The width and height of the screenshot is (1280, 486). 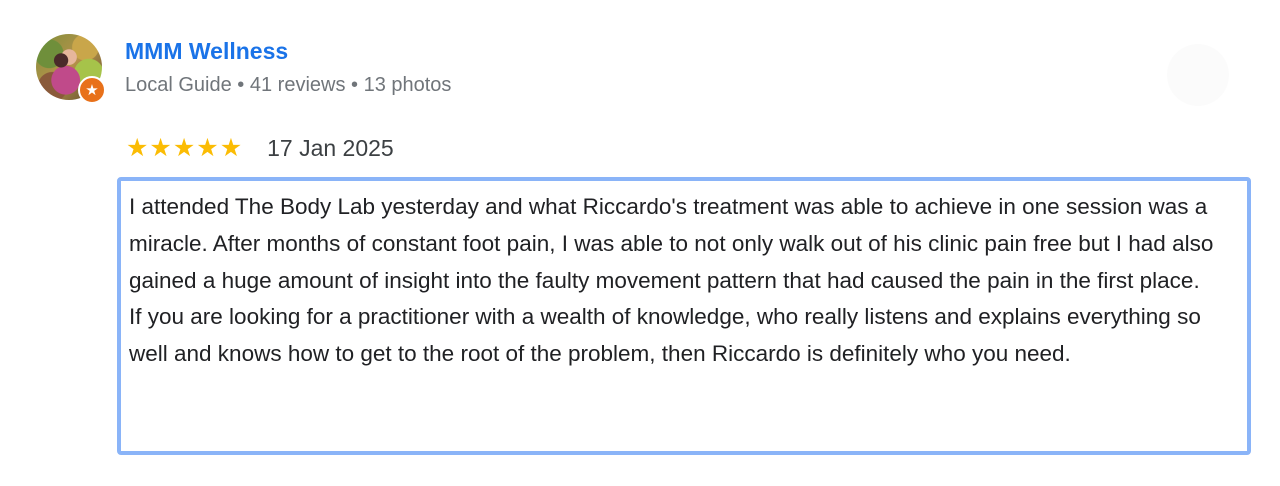 I want to click on rating-row: ★ ★ ★ ★ ★ 17 Jan 2025, so click(x=260, y=148).